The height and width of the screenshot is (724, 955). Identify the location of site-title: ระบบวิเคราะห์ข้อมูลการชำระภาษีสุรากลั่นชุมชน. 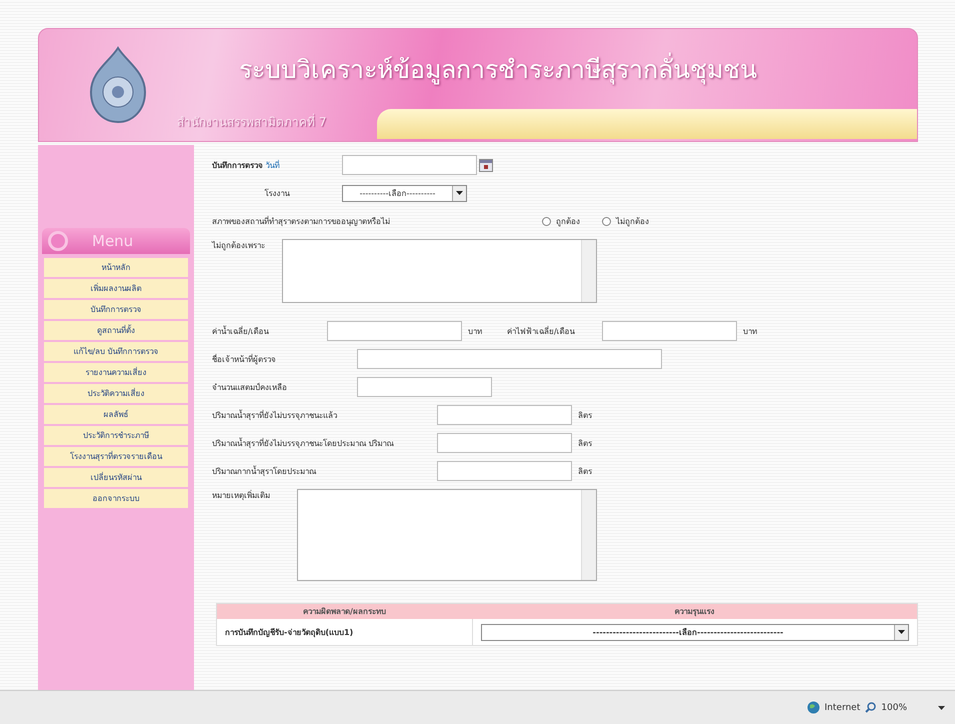
(567, 69).